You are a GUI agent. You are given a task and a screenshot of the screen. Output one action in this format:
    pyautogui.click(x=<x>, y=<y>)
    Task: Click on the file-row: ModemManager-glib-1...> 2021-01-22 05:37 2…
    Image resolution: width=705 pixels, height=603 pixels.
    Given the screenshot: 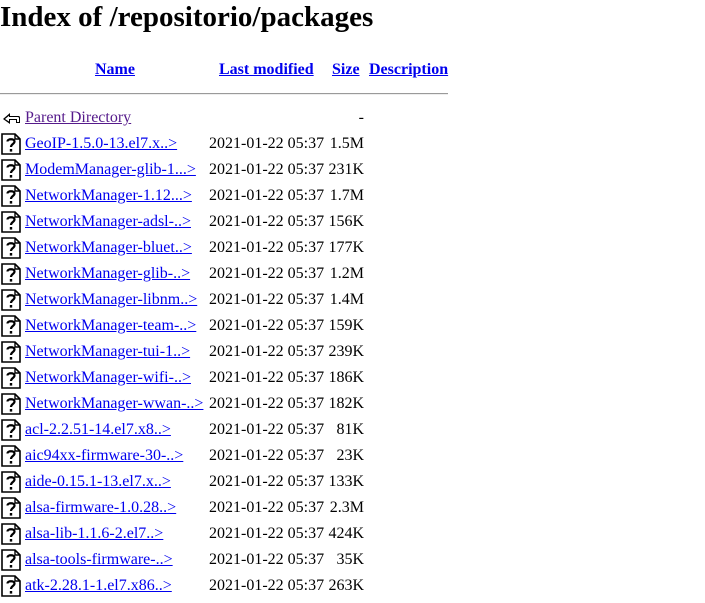 What is the action you would take?
    pyautogui.click(x=352, y=170)
    